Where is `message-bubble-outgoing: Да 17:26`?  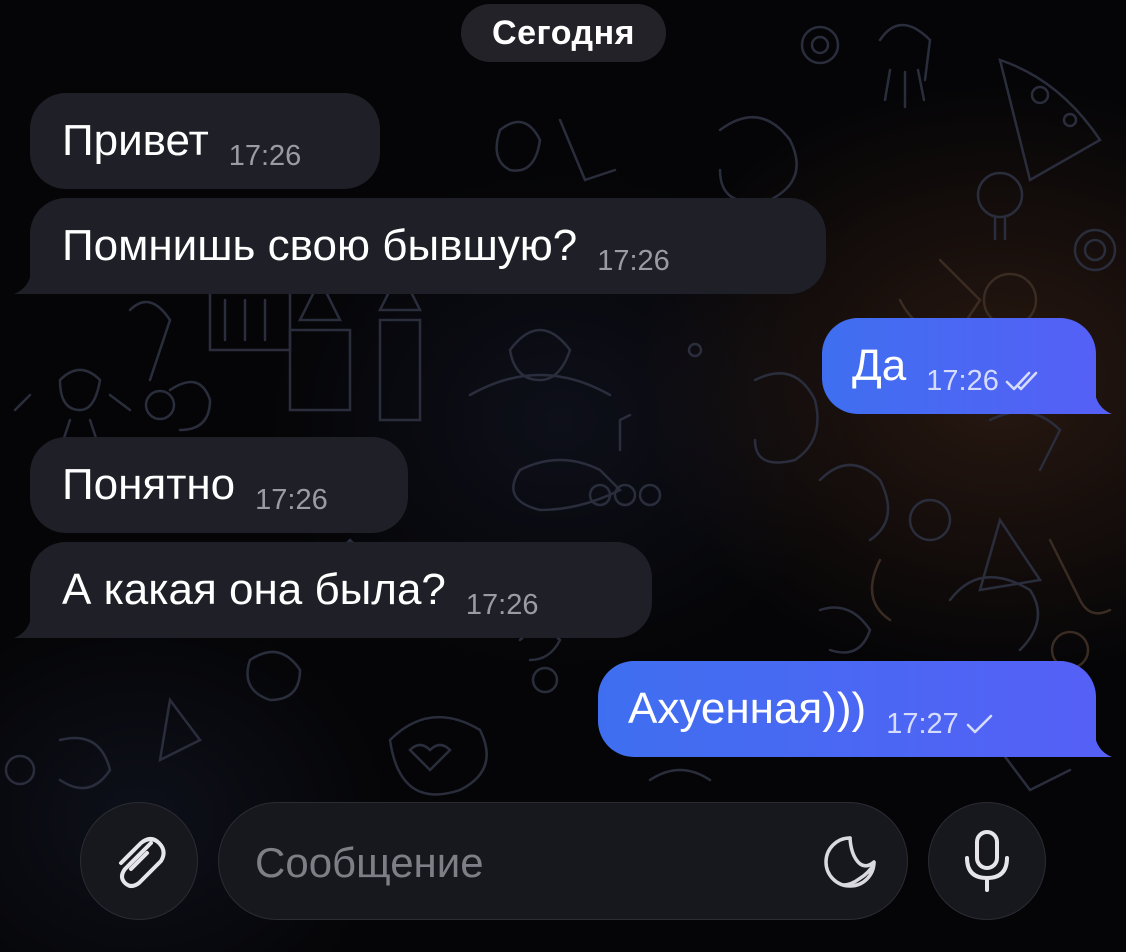 message-bubble-outgoing: Да 17:26 is located at coordinates (959, 366).